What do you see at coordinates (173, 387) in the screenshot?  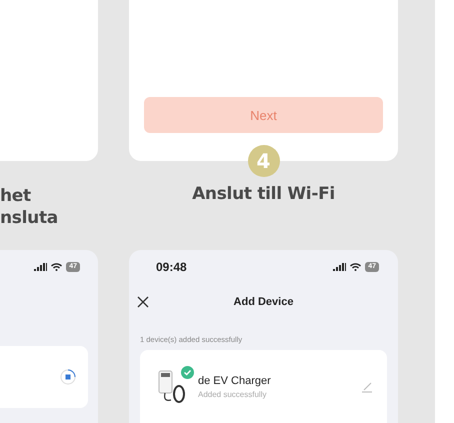 I see `ev-charger-icon` at bounding box center [173, 387].